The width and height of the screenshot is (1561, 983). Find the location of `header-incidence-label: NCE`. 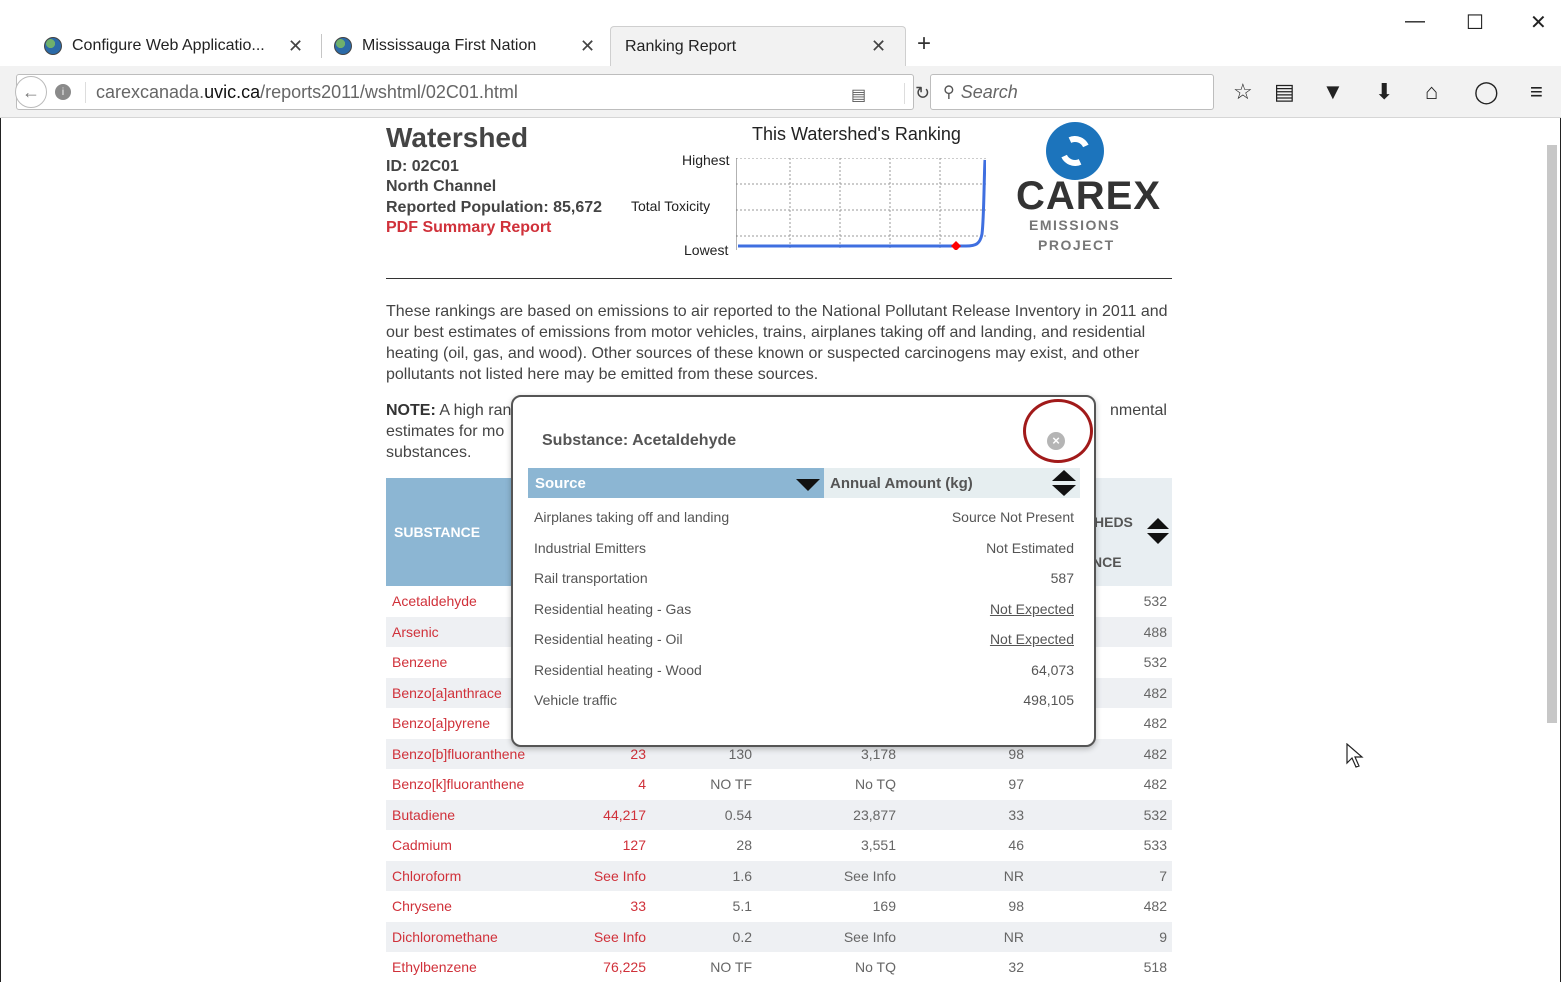

header-incidence-label: NCE is located at coordinates (1107, 562).